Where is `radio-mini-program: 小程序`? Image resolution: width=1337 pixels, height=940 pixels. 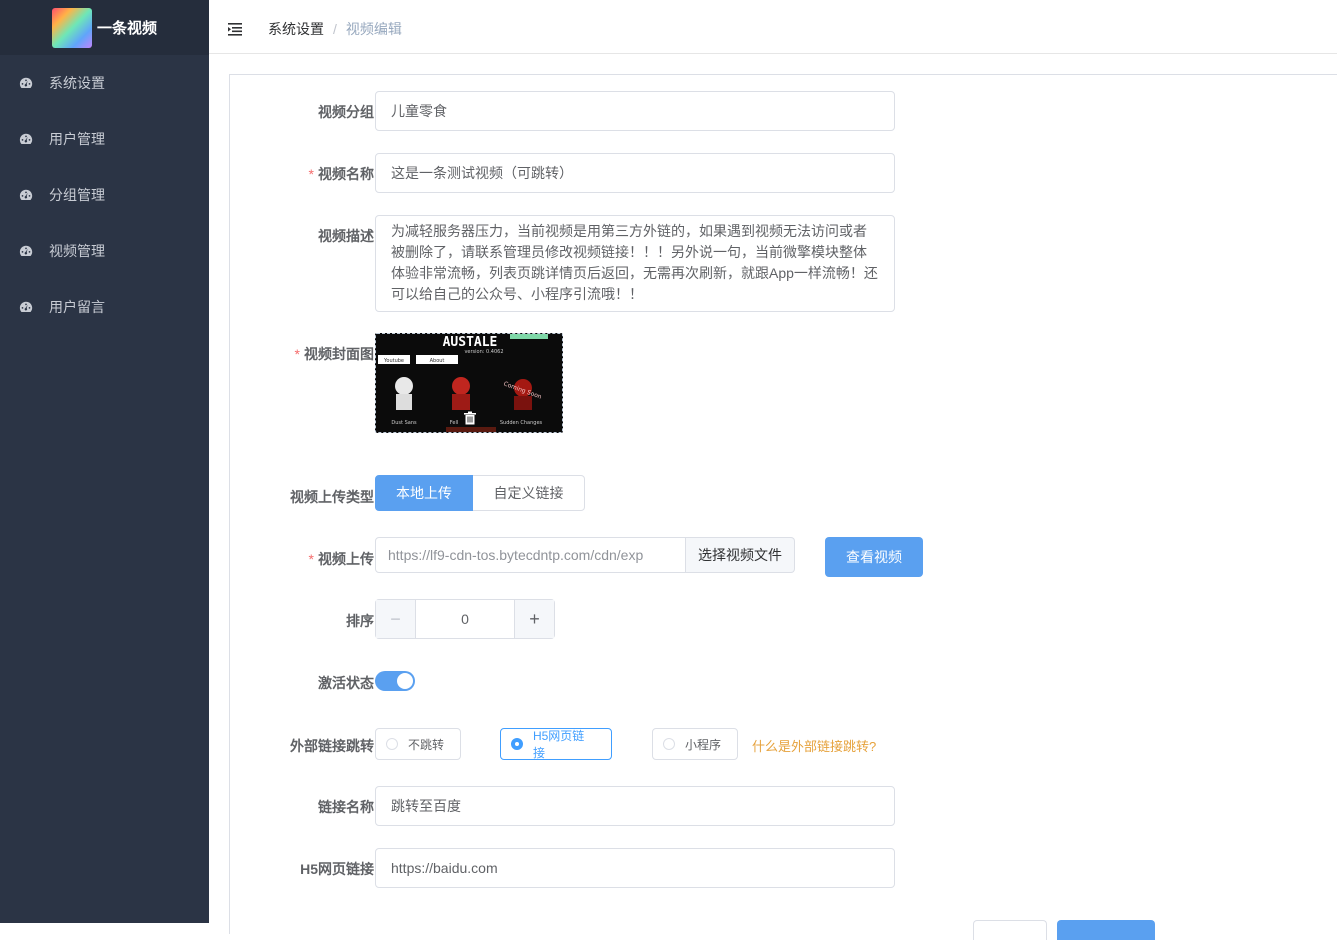
radio-mini-program: 小程序 is located at coordinates (695, 744).